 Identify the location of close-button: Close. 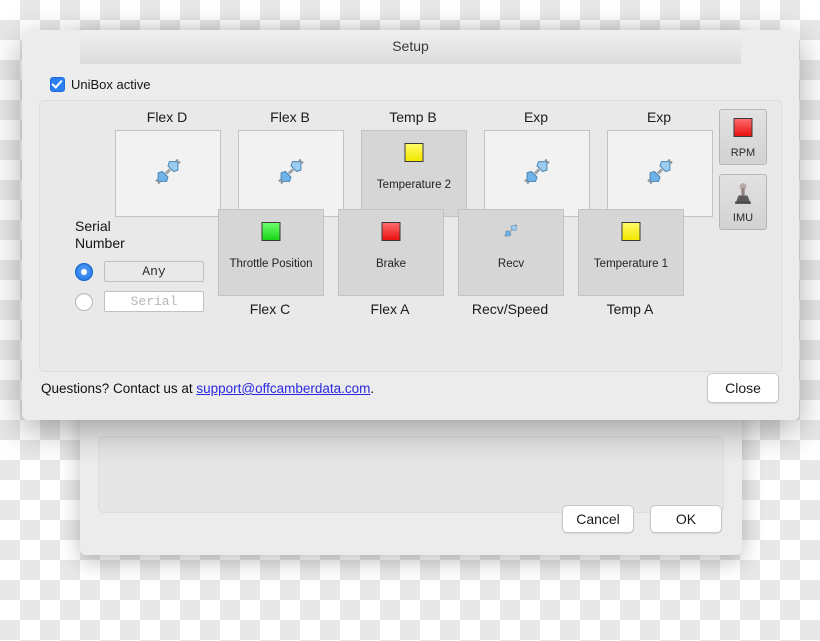
(743, 388).